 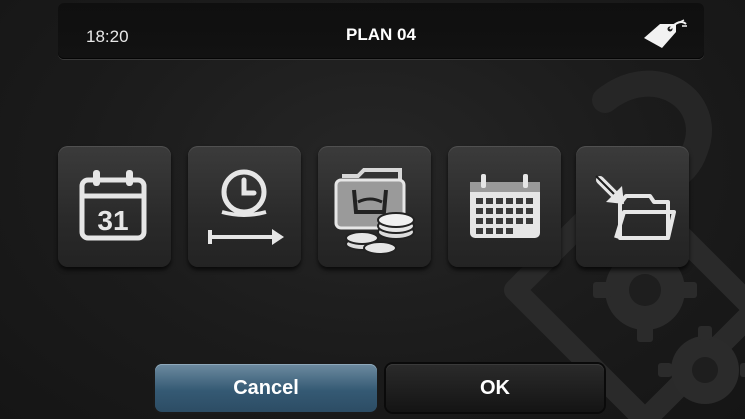 I want to click on calendar-month-icon, so click(x=505, y=206).